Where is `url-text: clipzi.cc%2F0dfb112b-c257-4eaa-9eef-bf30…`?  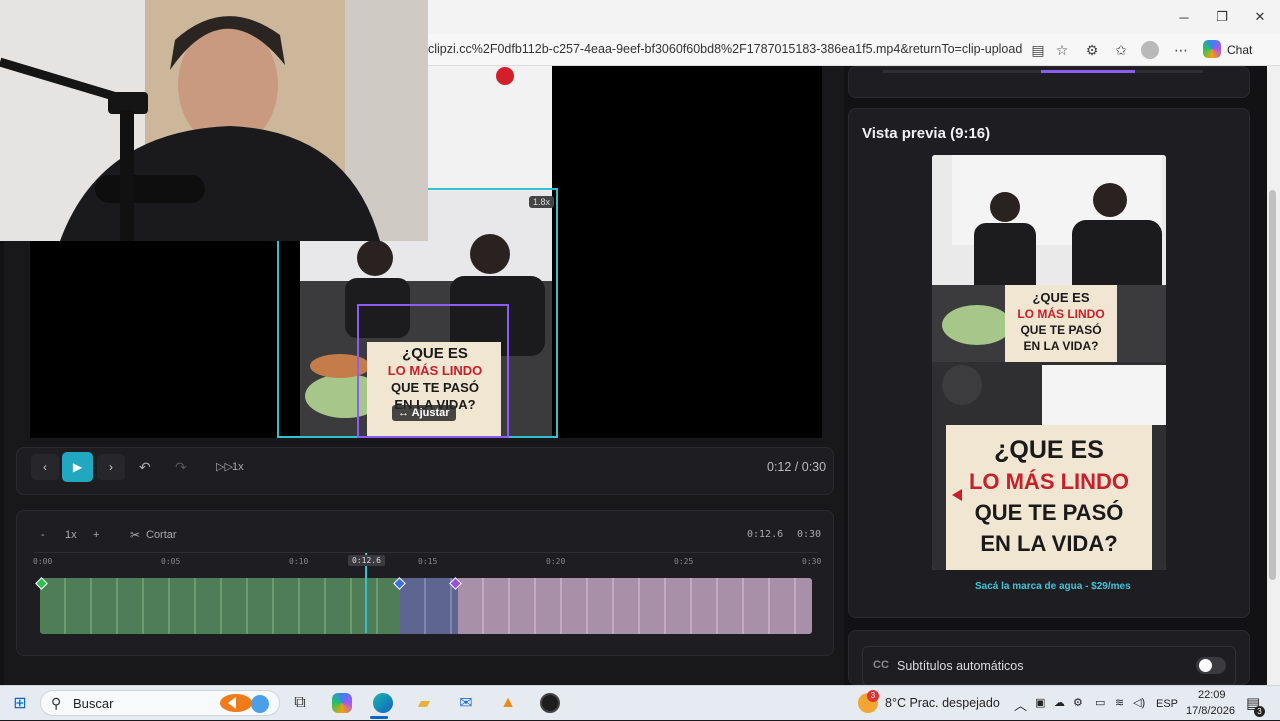
url-text: clipzi.cc%2F0dfb112b-c257-4eaa-9eef-bf30… is located at coordinates (725, 49).